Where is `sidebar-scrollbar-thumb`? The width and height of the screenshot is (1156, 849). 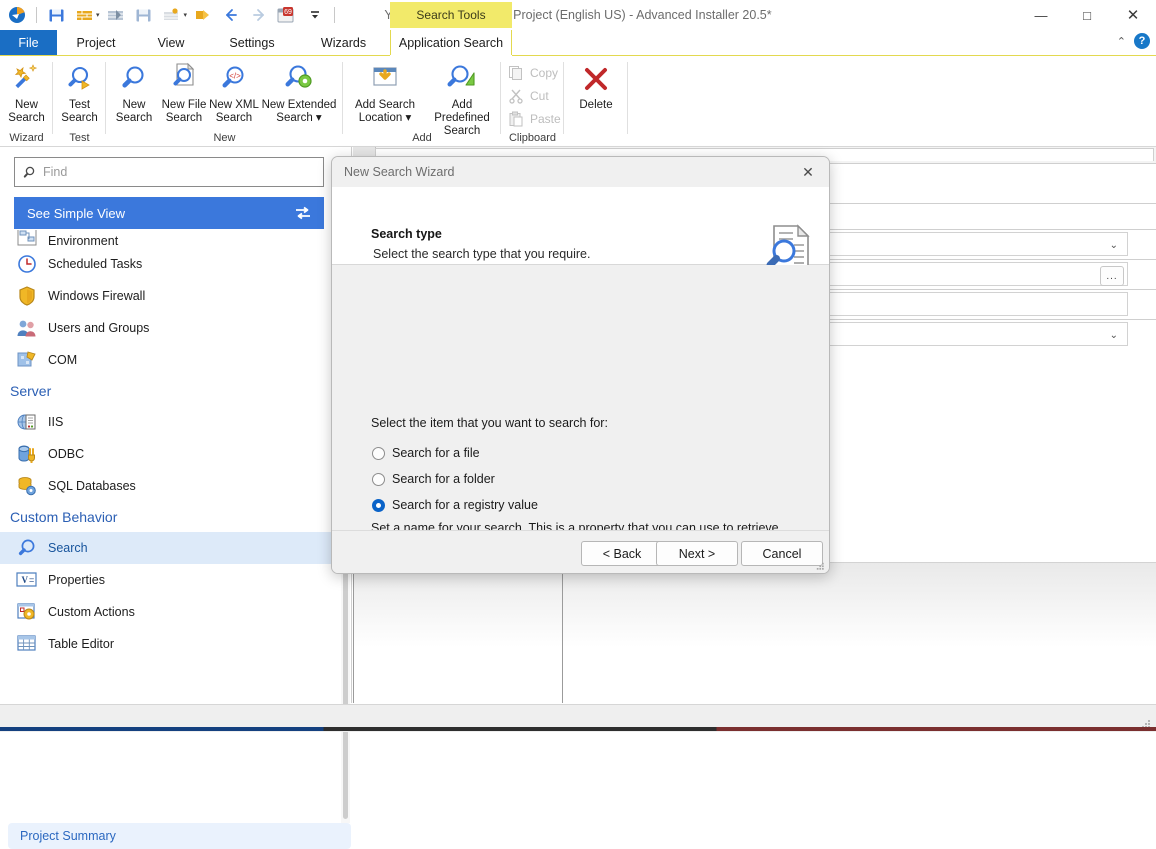
sidebar-scrollbar-thumb is located at coordinates (345, 681).